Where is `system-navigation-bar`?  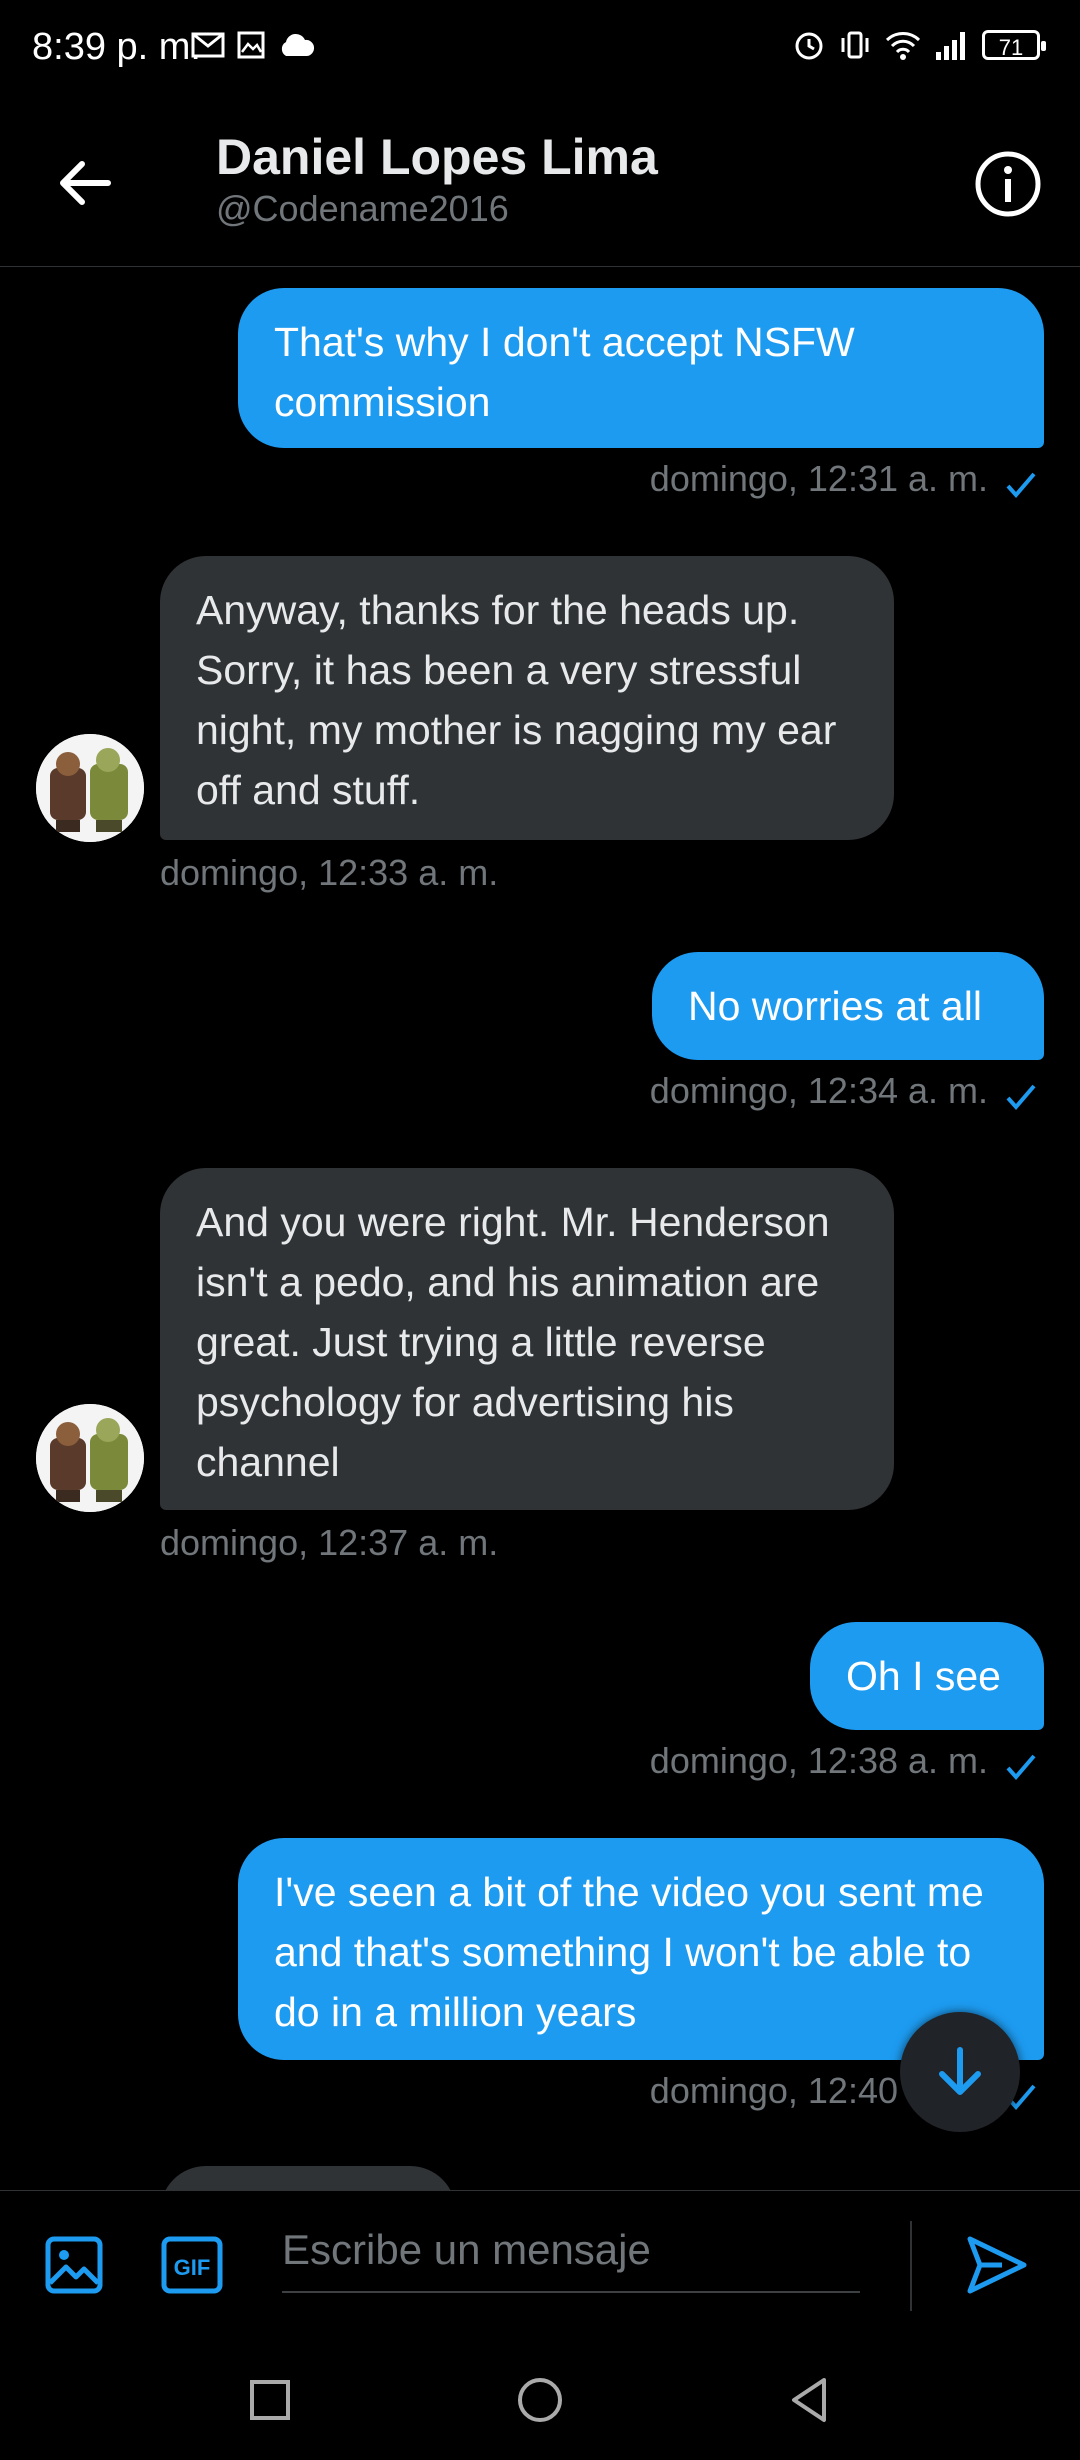 system-navigation-bar is located at coordinates (540, 2400).